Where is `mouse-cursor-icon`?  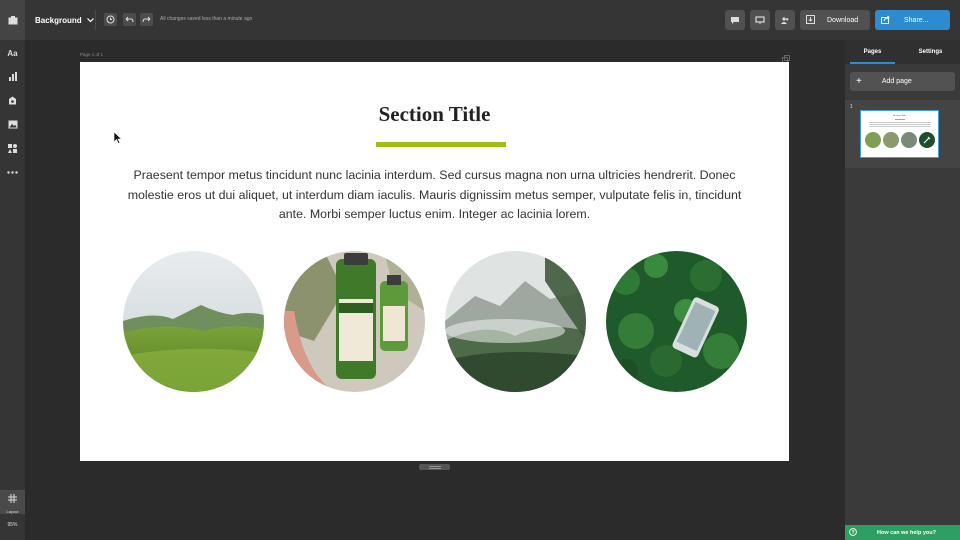 mouse-cursor-icon is located at coordinates (118, 140).